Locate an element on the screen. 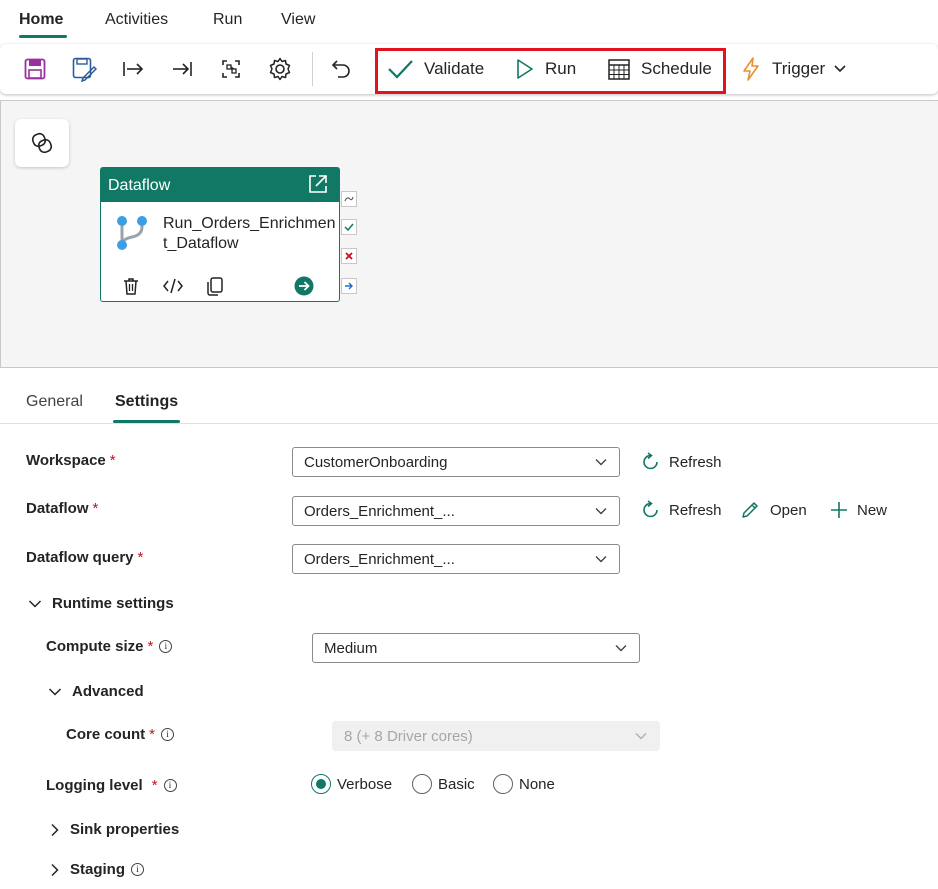 Image resolution: width=938 pixels, height=889 pixels. tab-general: General is located at coordinates (54, 402).